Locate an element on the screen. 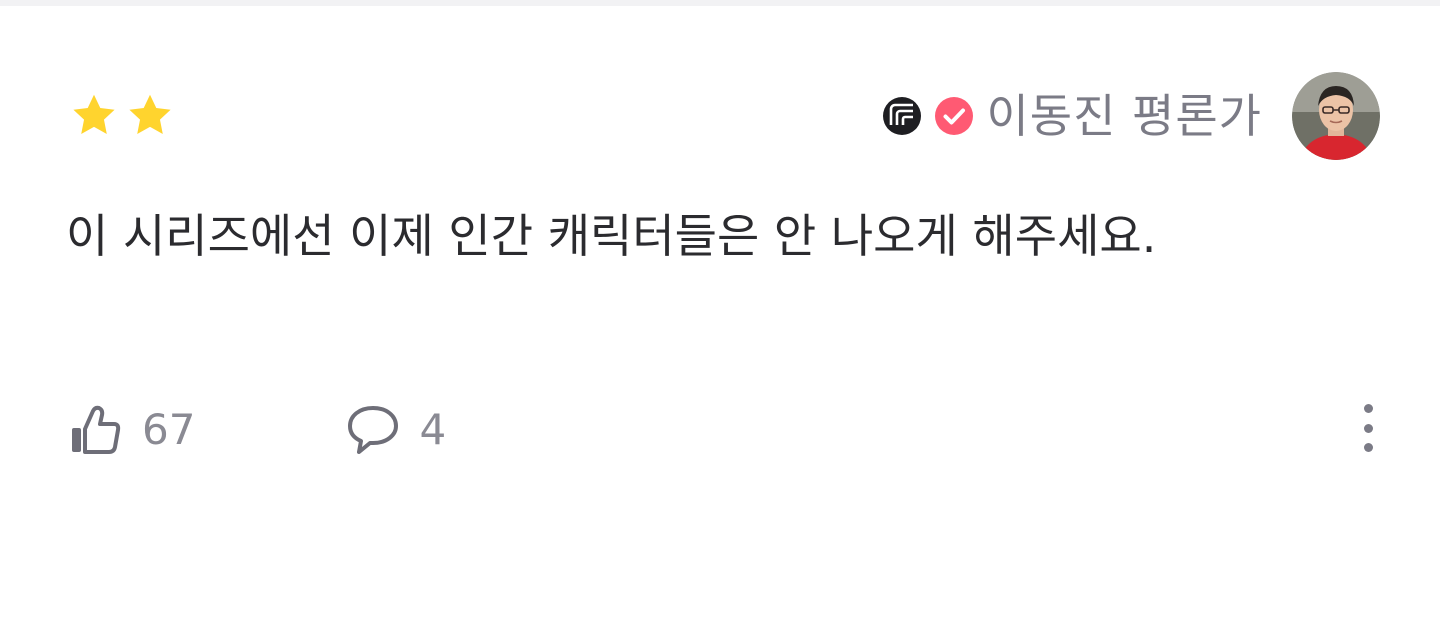  author-info: 이동진 평론가 is located at coordinates (1131, 116).